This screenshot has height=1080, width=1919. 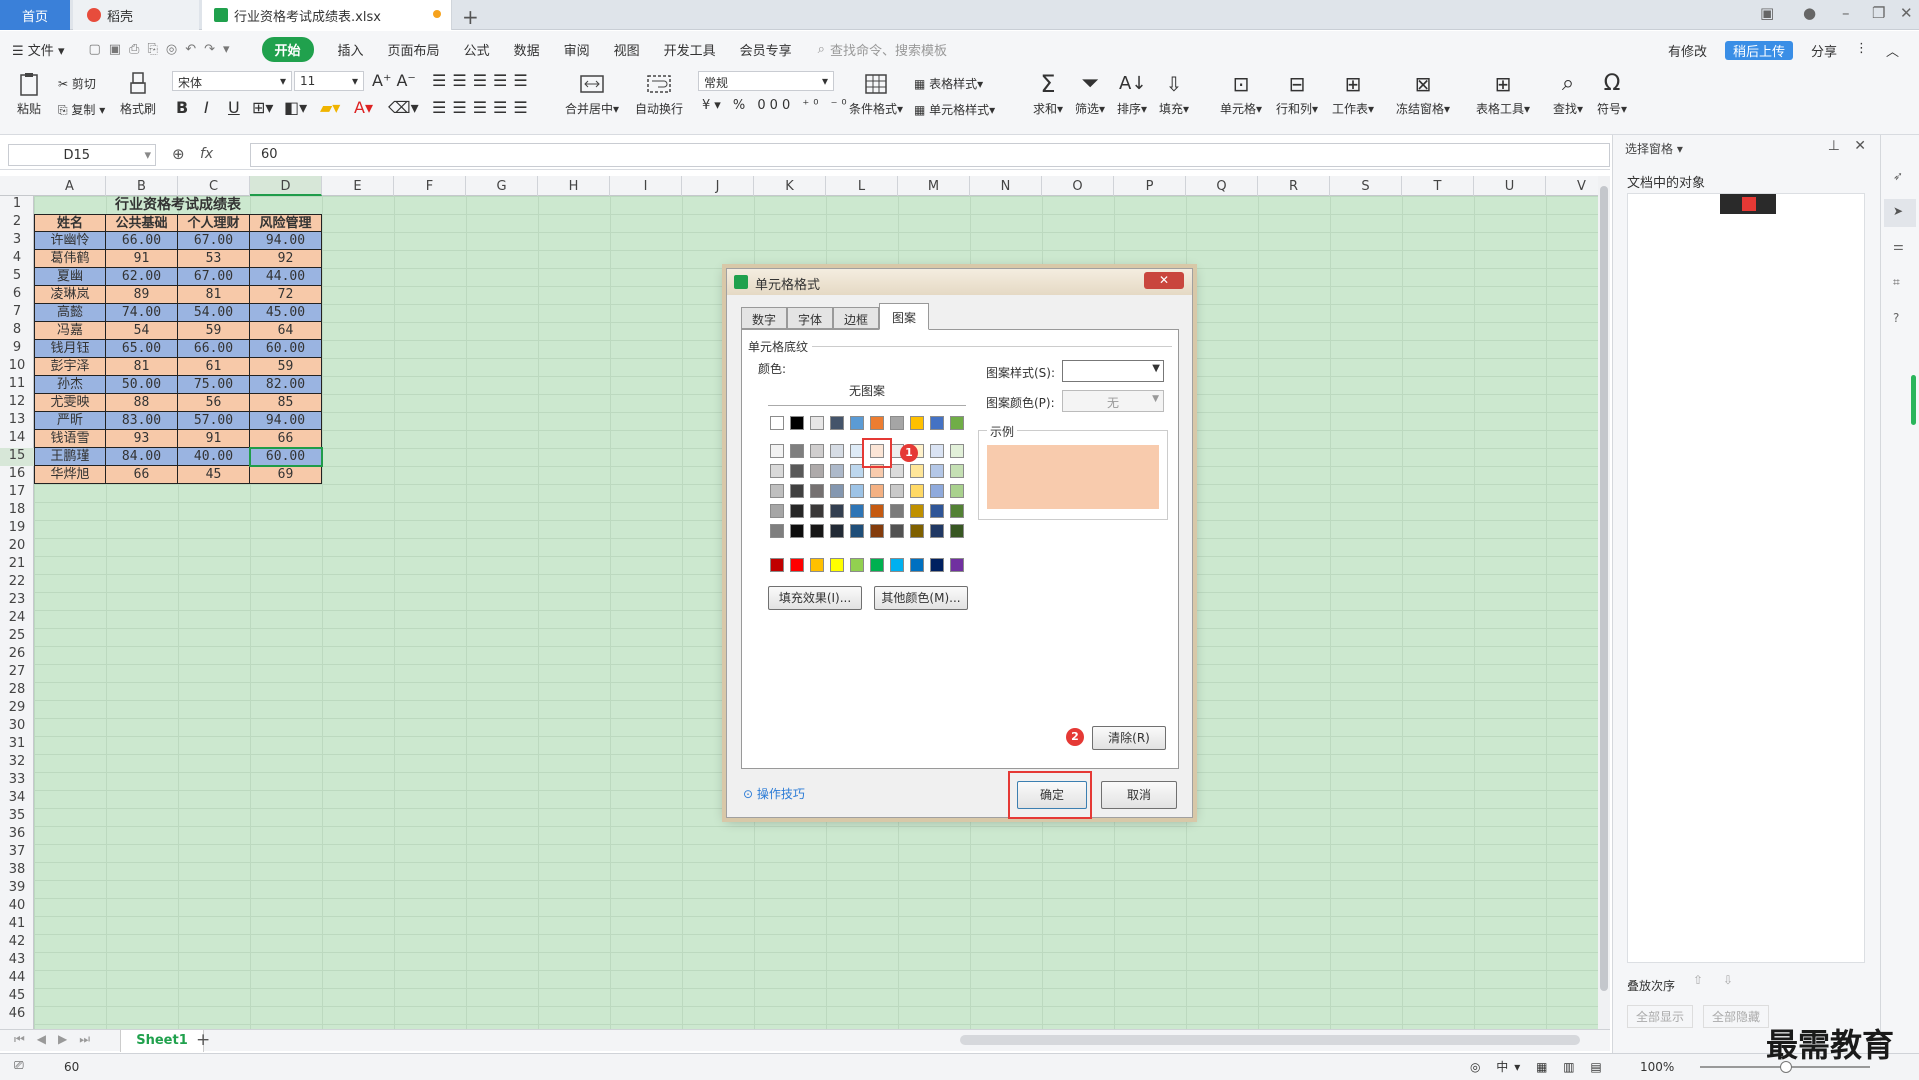 What do you see at coordinates (1900, 213) in the screenshot?
I see `cursor-icon: ➤` at bounding box center [1900, 213].